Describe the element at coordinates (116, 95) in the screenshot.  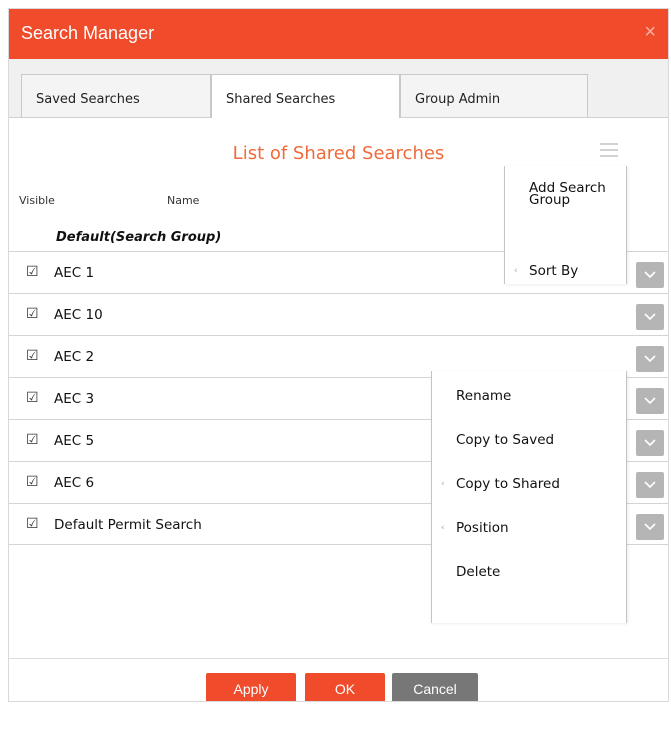
I see `tab-saved-searches: Saved Searches` at that location.